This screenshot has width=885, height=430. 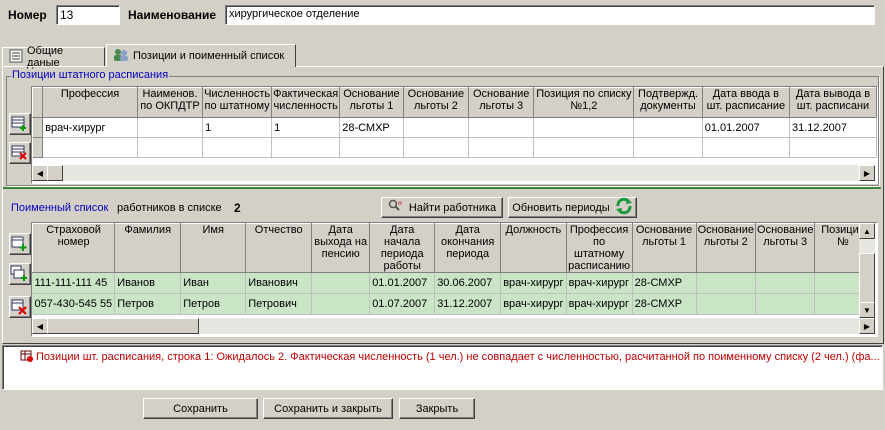 I want to click on col-header: Отчество, so click(x=279, y=248).